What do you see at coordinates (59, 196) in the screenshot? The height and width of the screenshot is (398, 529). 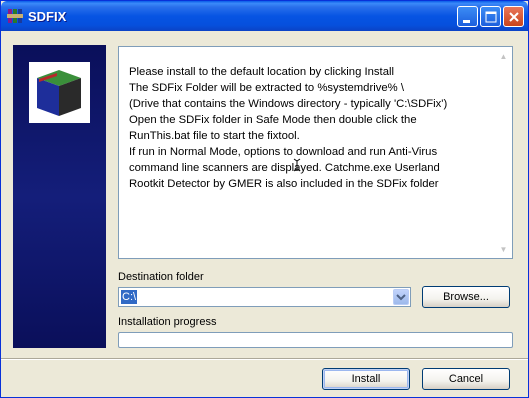 I see `side-banner` at bounding box center [59, 196].